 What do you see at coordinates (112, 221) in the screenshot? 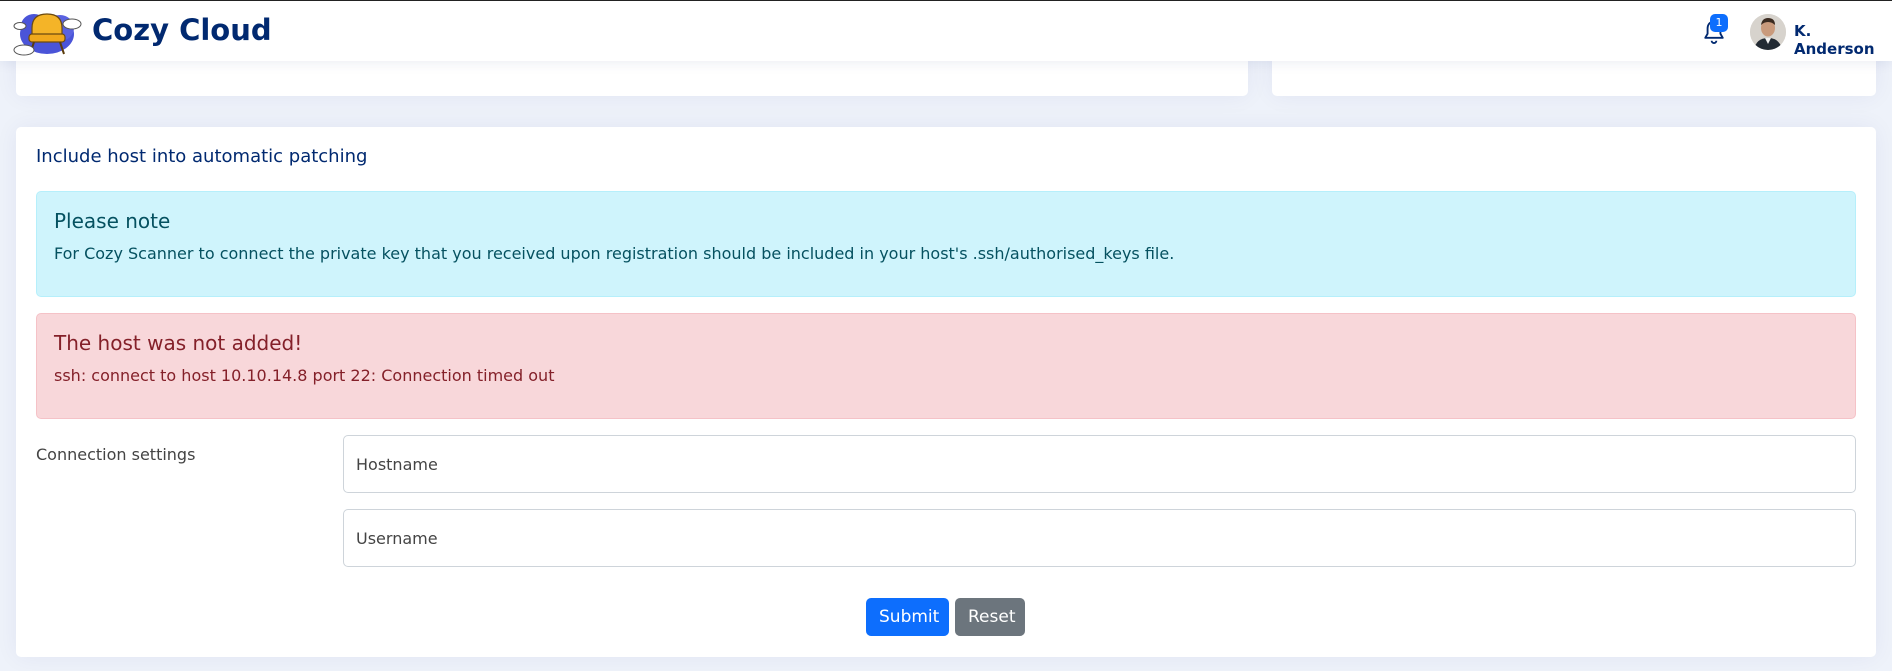
I see `info-alert-heading: Please note` at bounding box center [112, 221].